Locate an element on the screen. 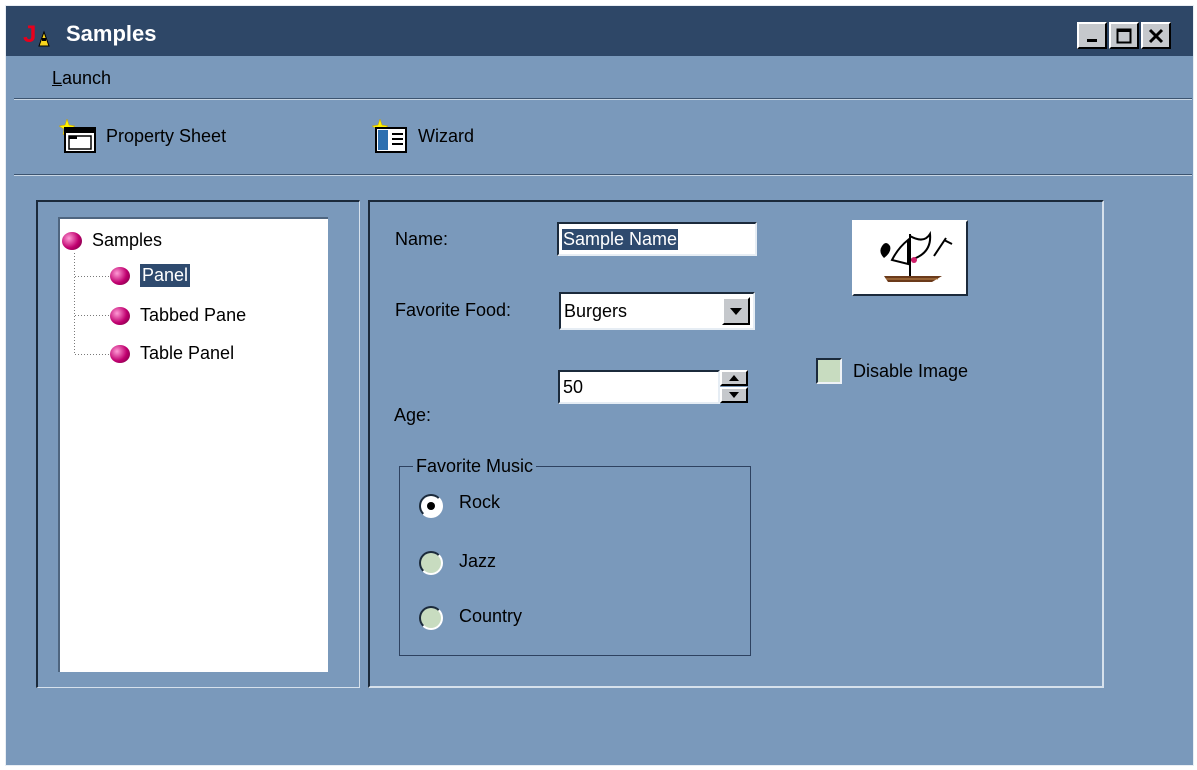  tree-node-samples: Samples is located at coordinates (112, 240).